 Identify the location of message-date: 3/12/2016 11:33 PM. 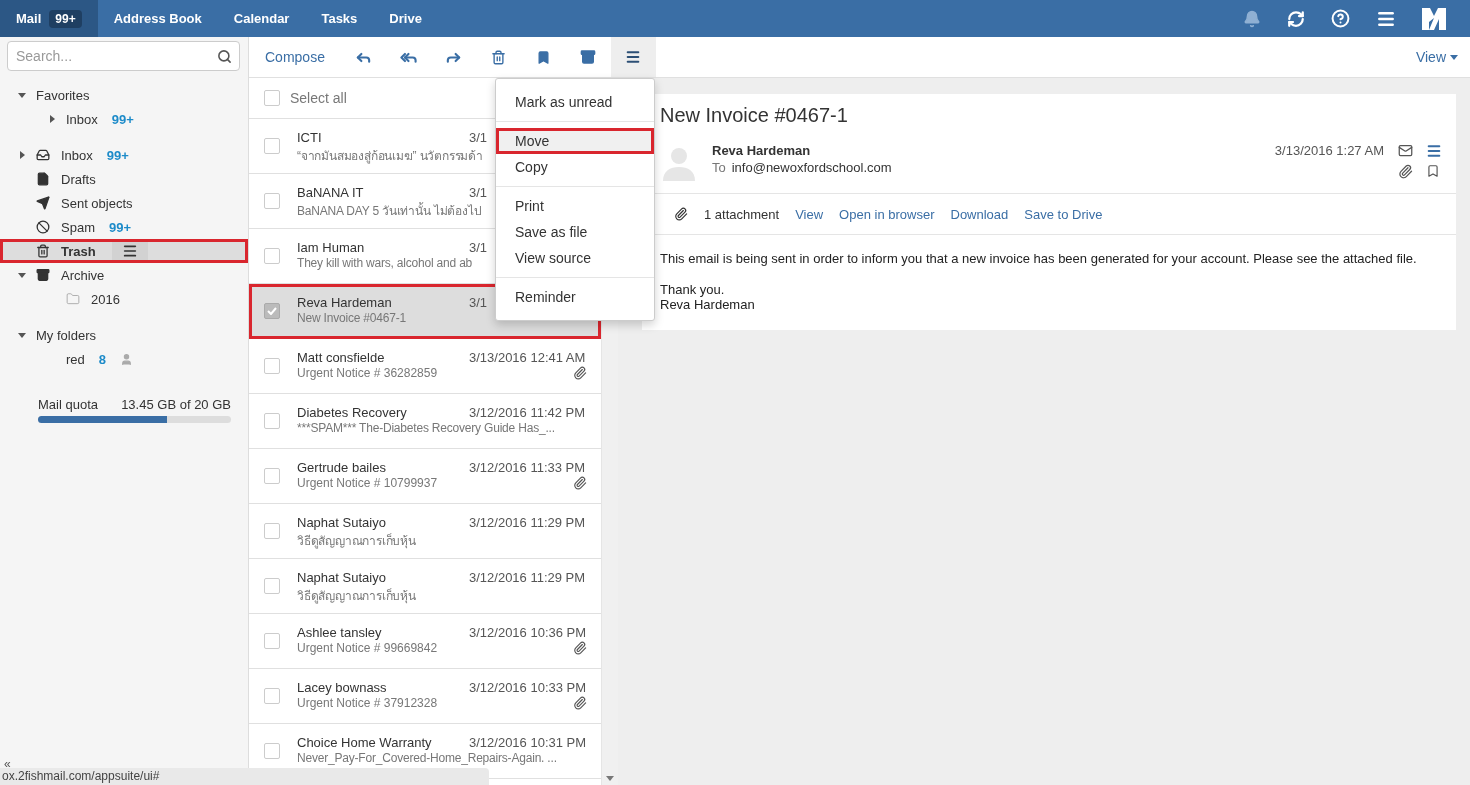
(527, 468).